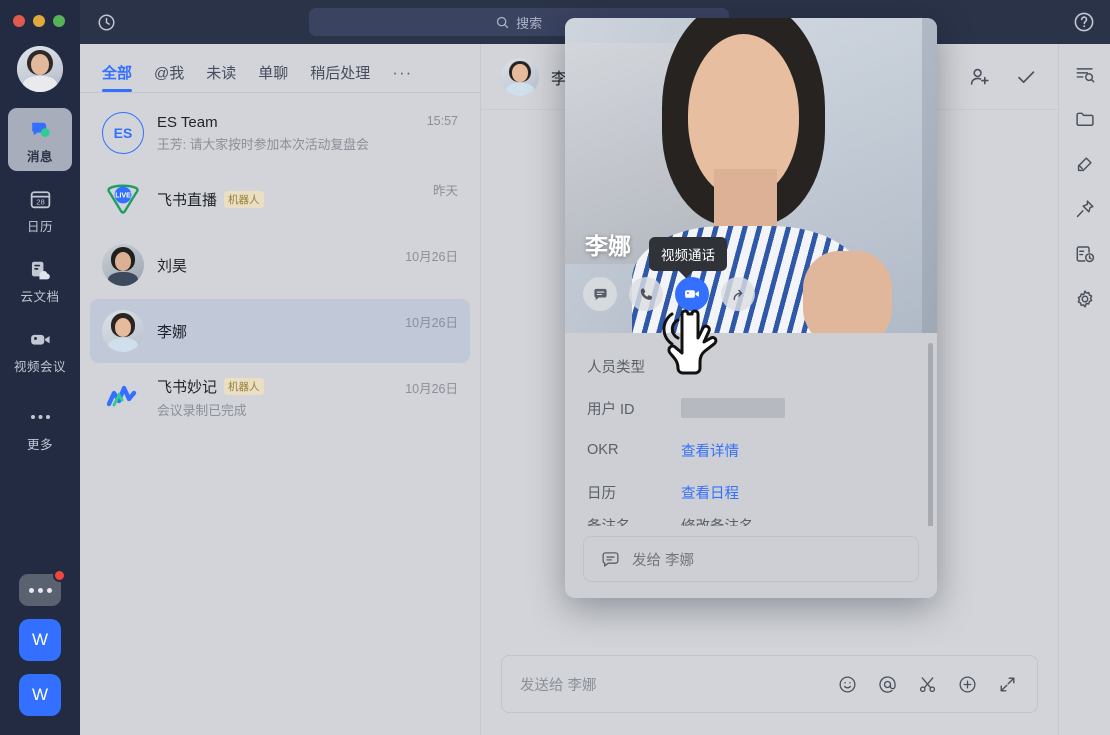 This screenshot has height=735, width=1110. What do you see at coordinates (1007, 684) in the screenshot?
I see `expand-icon` at bounding box center [1007, 684].